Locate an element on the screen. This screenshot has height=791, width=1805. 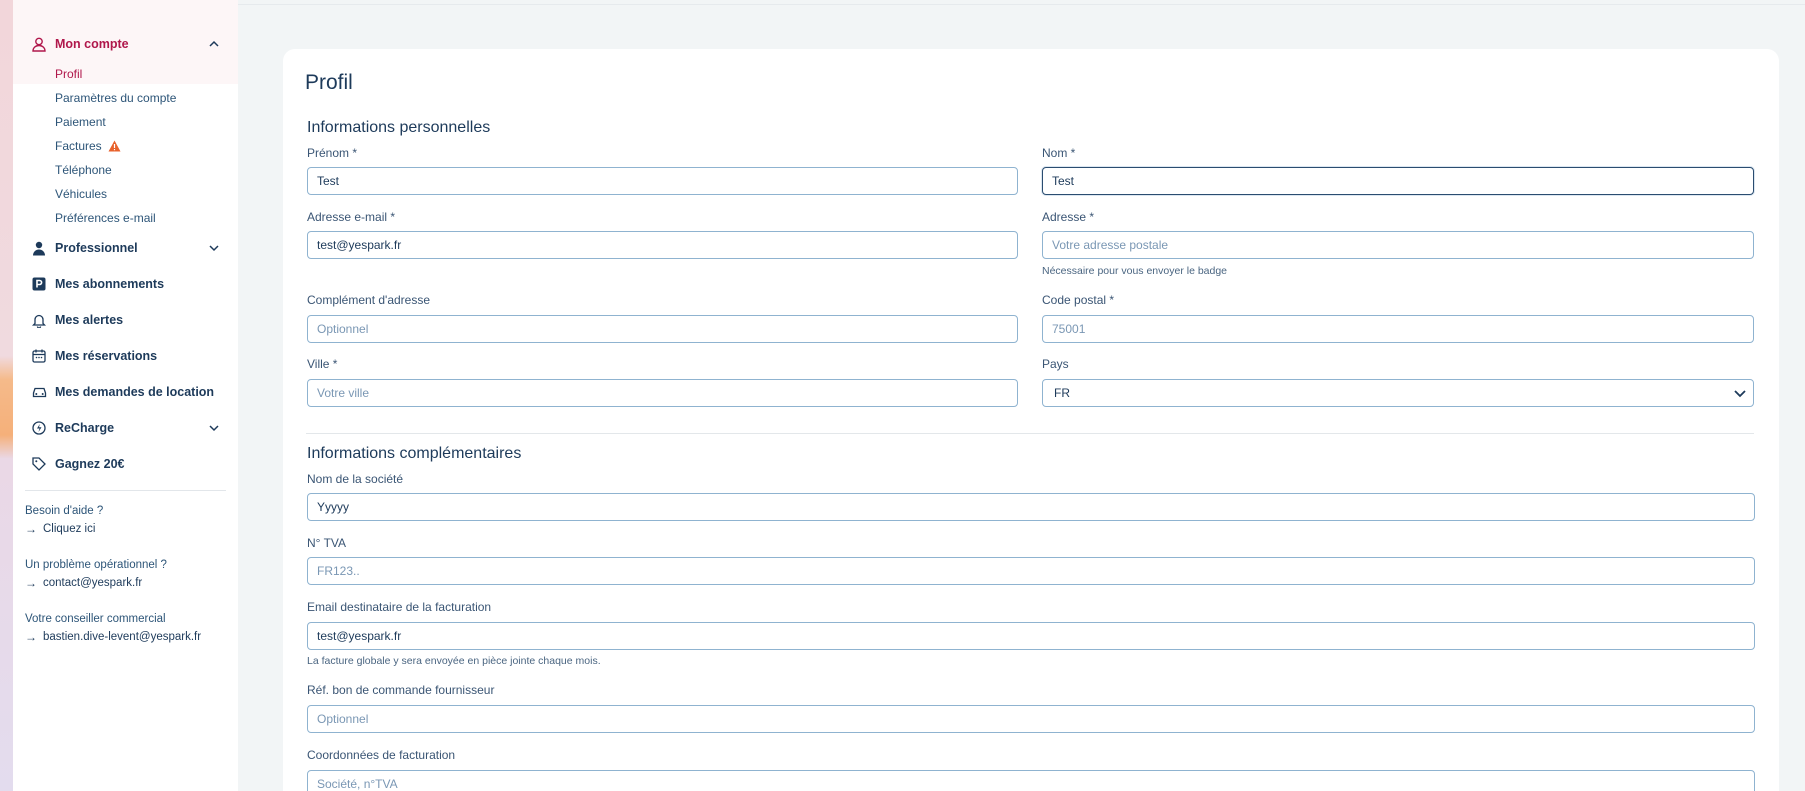
sidebar-item-professionnel: Professionnel is located at coordinates (126, 248).